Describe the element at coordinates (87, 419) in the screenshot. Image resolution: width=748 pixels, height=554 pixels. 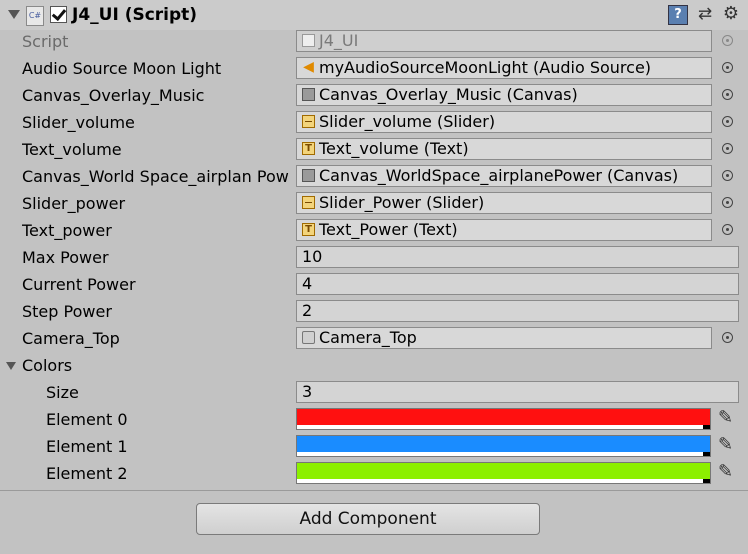
I see `element-label: Element 0` at that location.